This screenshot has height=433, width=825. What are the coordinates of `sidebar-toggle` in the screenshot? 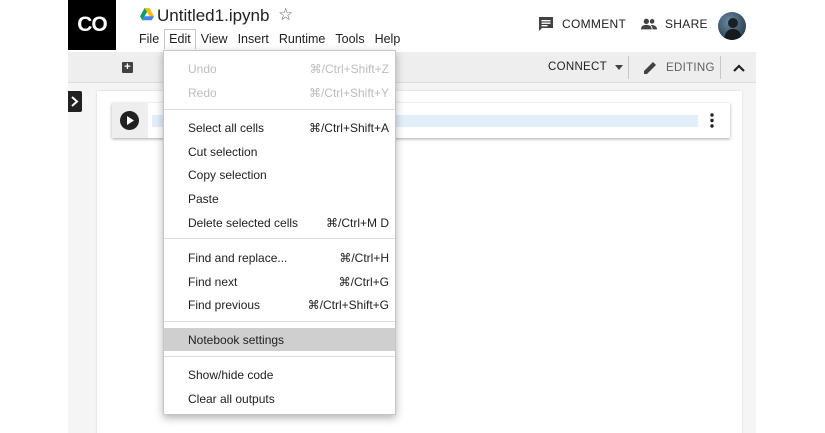 It's located at (75, 101).